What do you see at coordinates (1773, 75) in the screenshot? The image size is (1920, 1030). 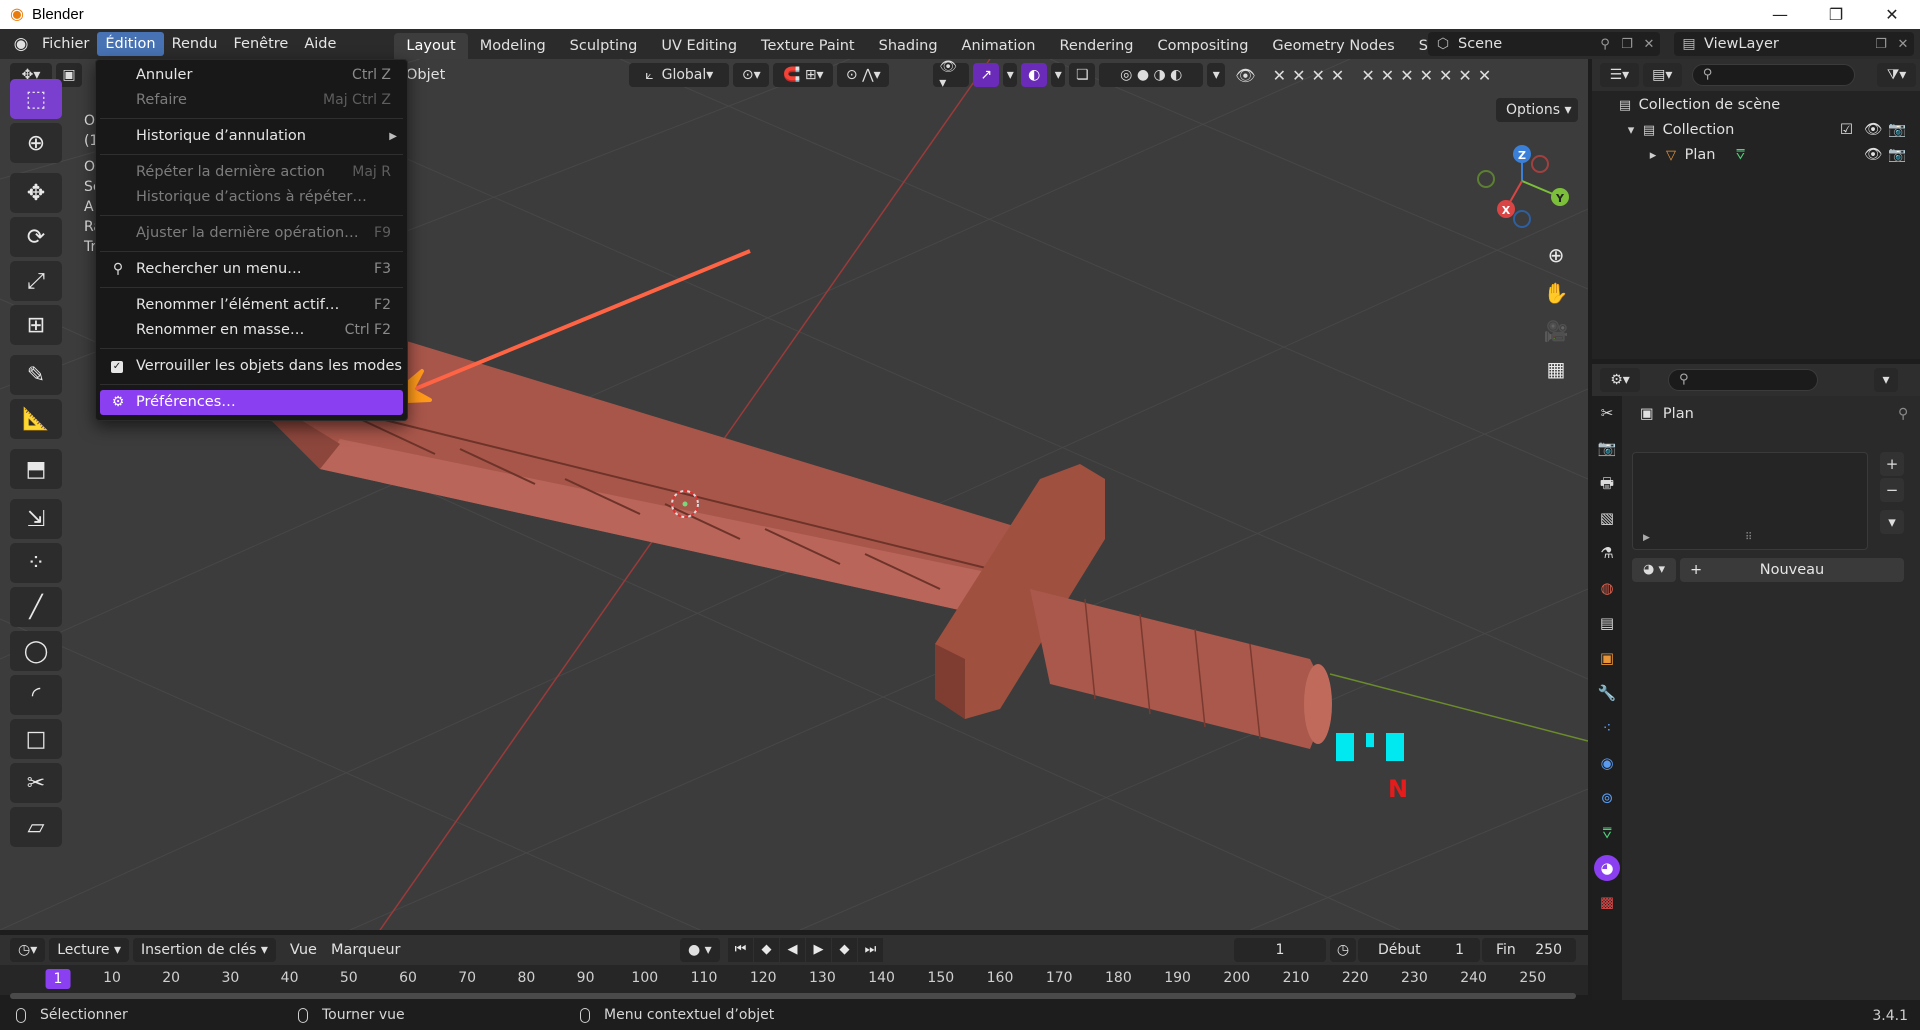 I see `outliner-search-input: ⚲` at bounding box center [1773, 75].